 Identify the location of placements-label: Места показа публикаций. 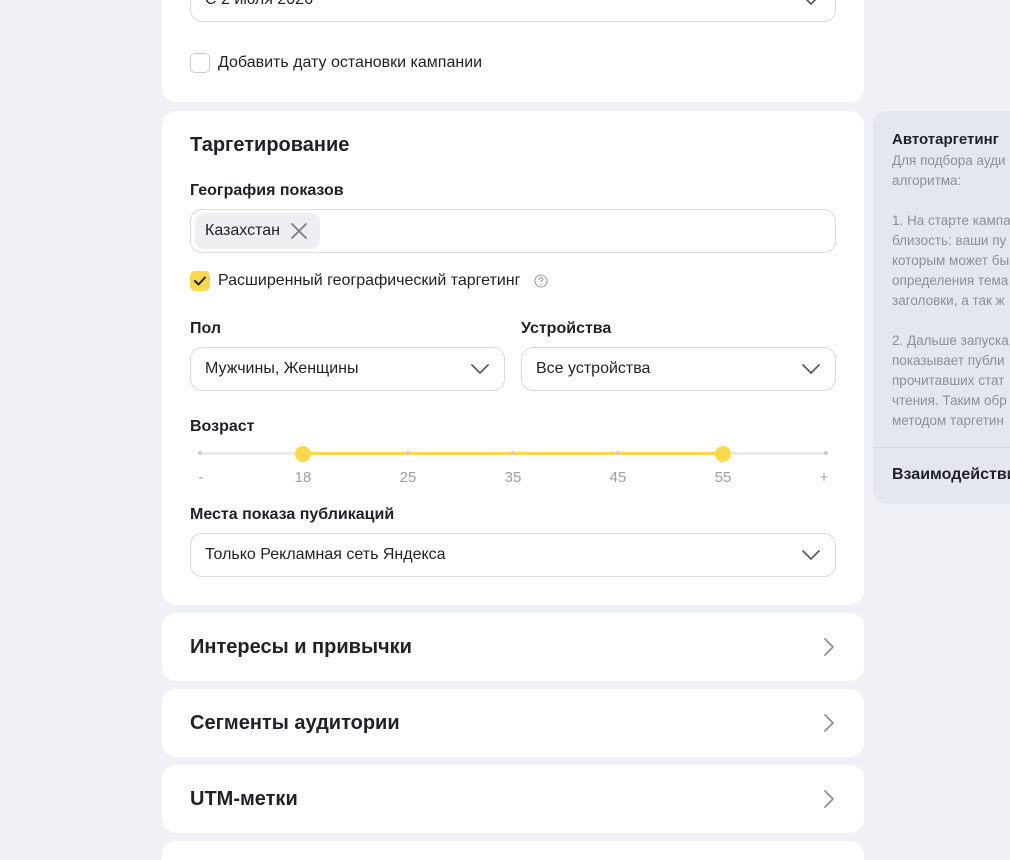
(292, 514).